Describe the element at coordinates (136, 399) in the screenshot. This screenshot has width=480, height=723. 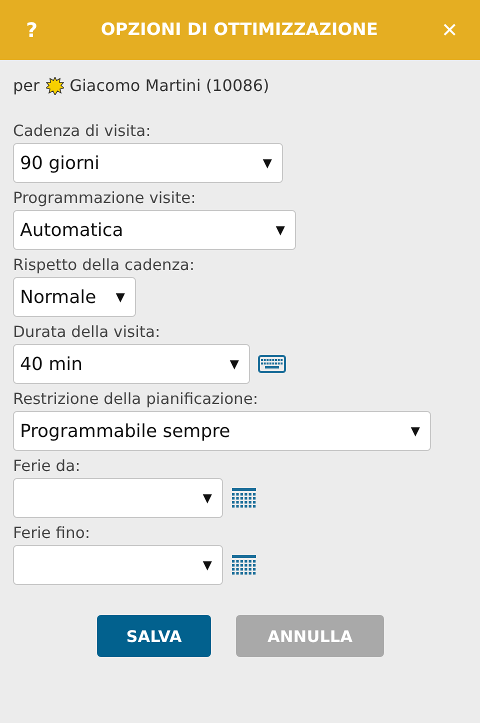
I see `field-label: Restrizione della pianificazione:` at that location.